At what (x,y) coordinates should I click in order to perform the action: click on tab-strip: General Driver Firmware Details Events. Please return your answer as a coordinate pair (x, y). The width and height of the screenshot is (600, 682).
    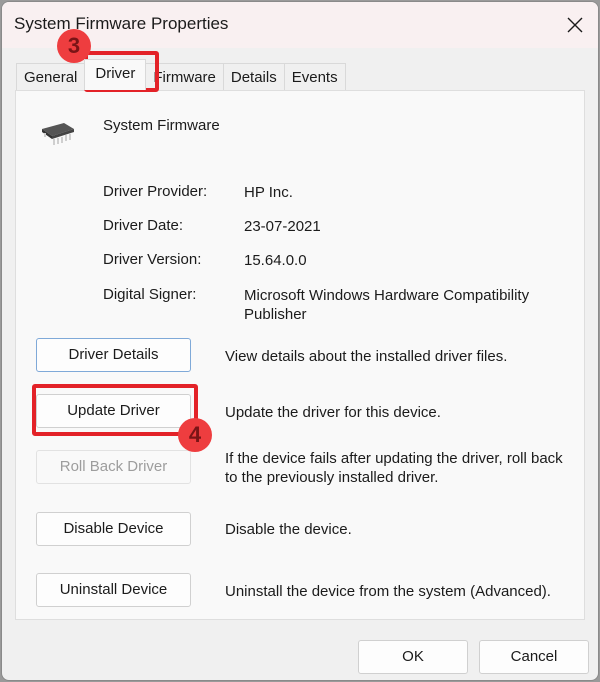
    Looking at the image, I should click on (181, 75).